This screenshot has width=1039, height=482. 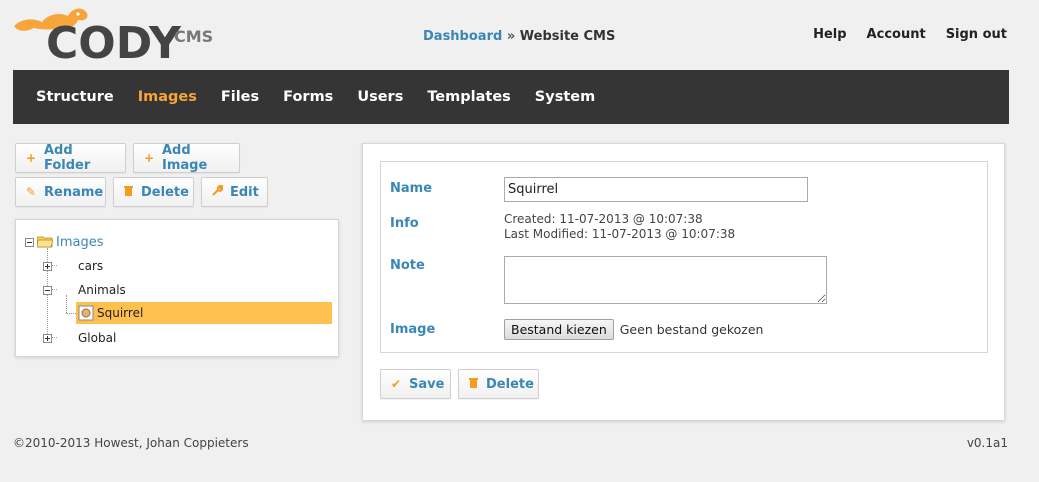 What do you see at coordinates (427, 384) in the screenshot?
I see `save-label: Save` at bounding box center [427, 384].